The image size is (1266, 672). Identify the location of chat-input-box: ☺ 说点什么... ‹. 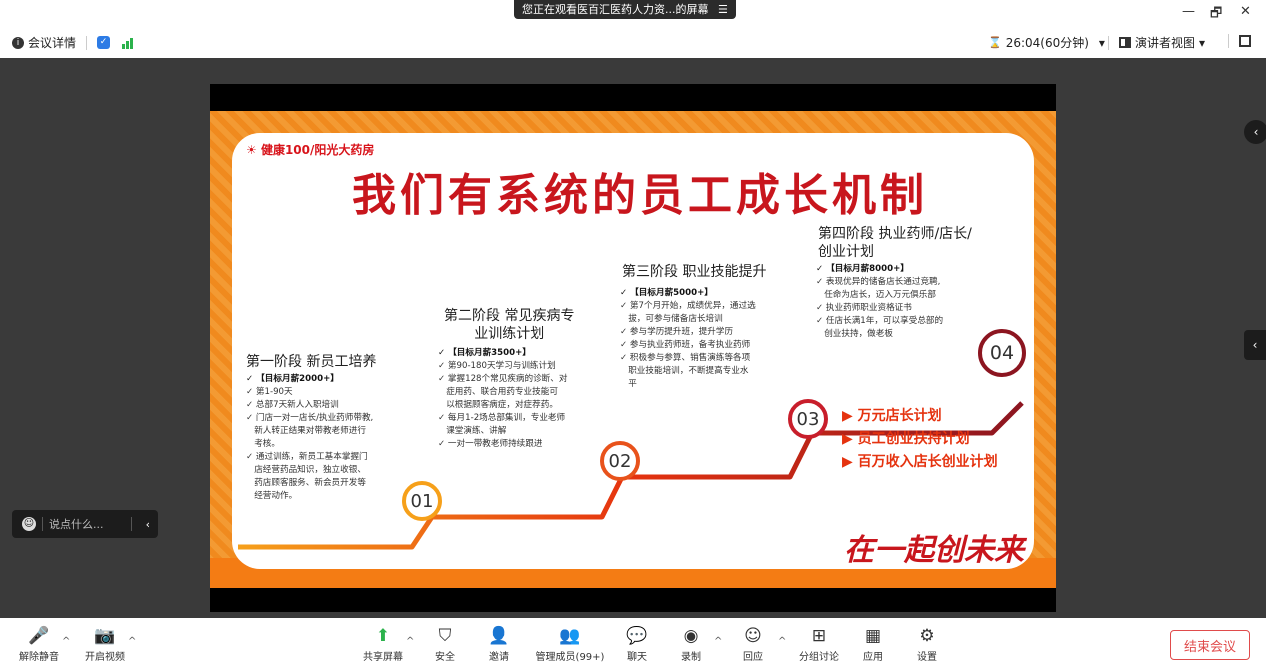
(85, 524).